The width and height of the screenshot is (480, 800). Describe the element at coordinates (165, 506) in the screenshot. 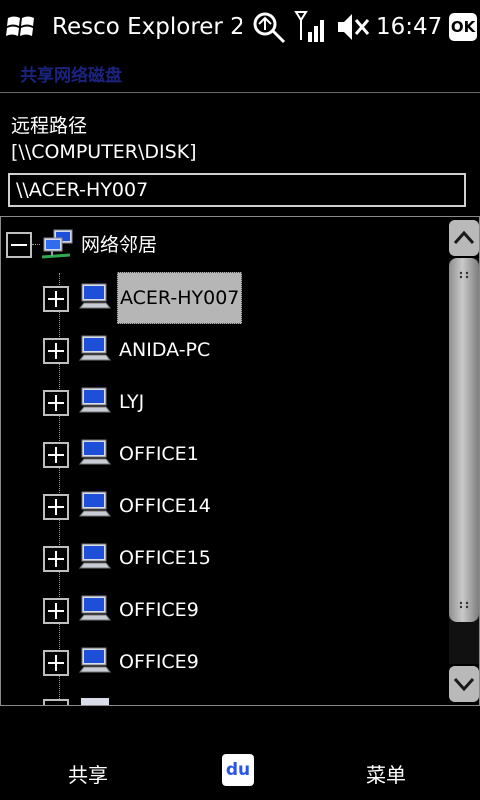

I see `tree-item-label: OFFICE14` at that location.